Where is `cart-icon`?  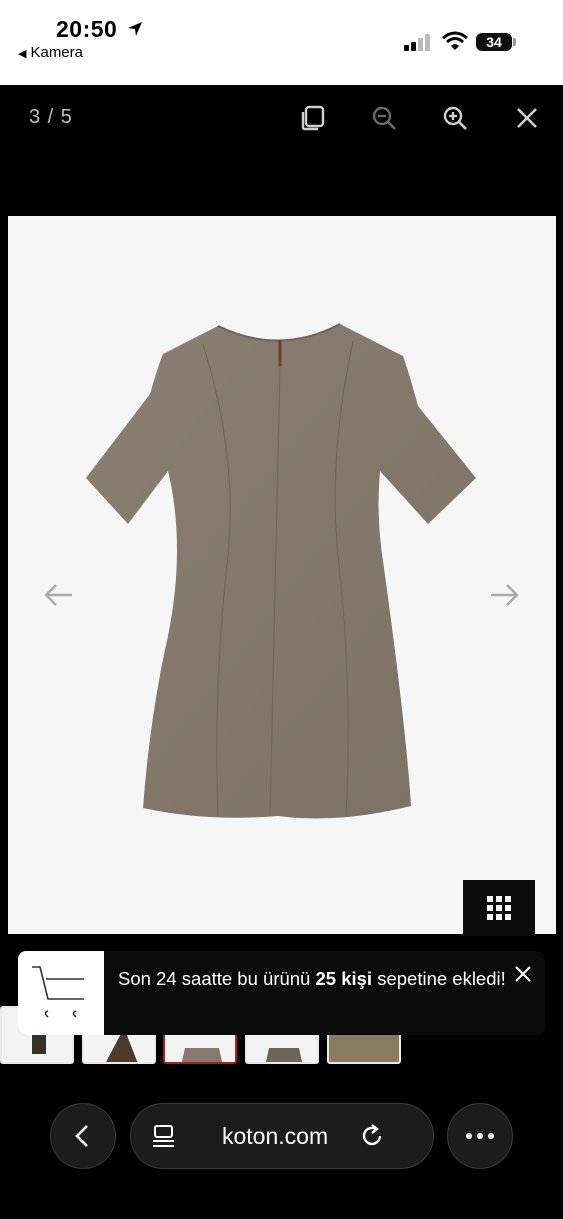
cart-icon is located at coordinates (58, 992).